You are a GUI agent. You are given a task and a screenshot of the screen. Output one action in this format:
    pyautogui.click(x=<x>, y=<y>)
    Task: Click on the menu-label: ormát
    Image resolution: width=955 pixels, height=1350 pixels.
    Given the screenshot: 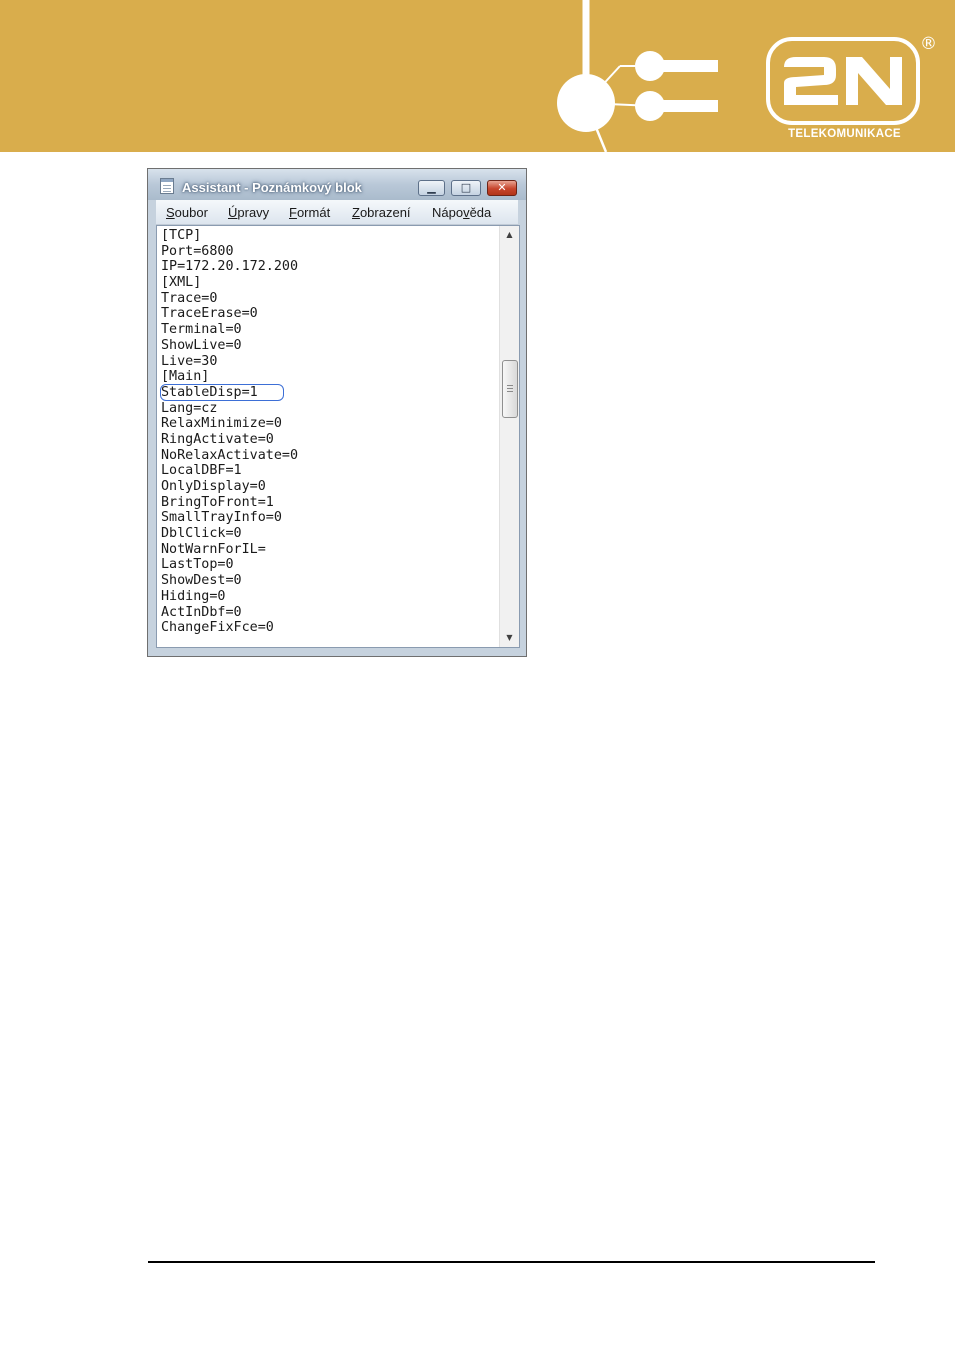 What is the action you would take?
    pyautogui.click(x=313, y=212)
    